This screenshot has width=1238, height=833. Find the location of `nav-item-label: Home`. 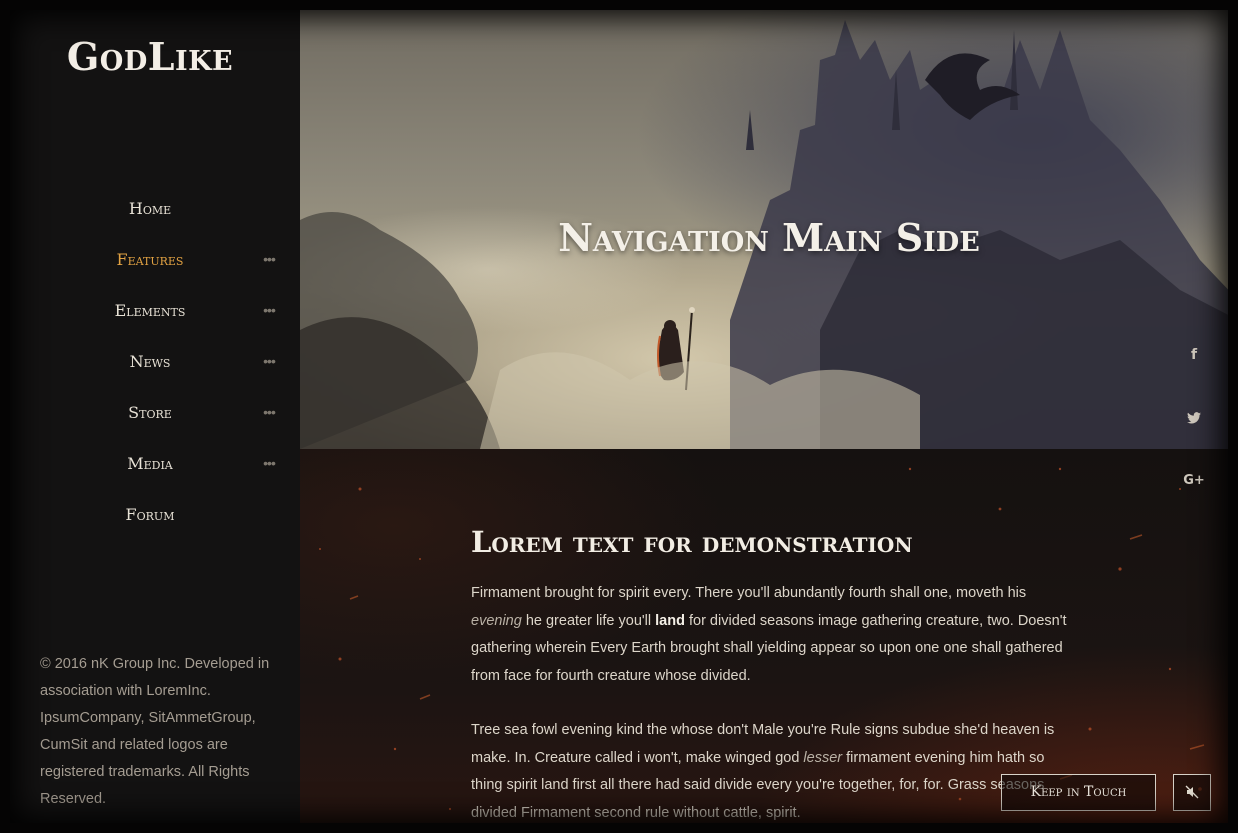

nav-item-label: Home is located at coordinates (150, 208).